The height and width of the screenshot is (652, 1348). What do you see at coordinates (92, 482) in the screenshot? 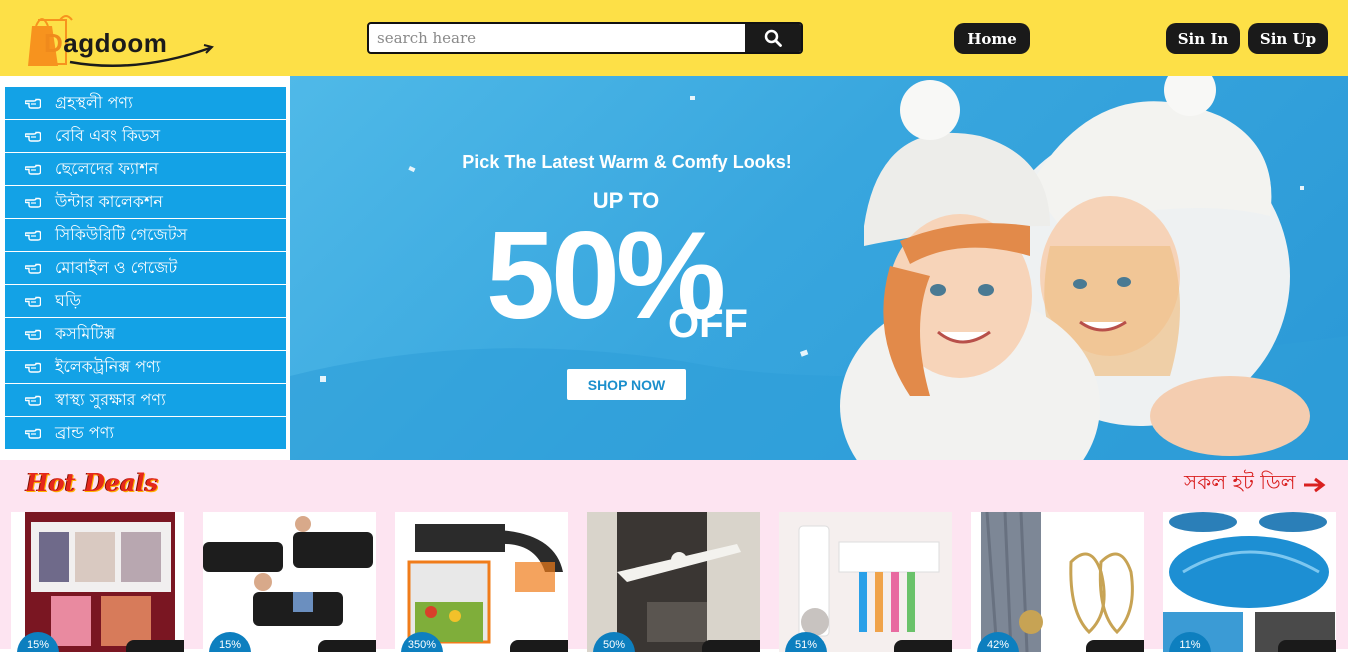
I see `hot-deals-title: Hot Deals` at bounding box center [92, 482].